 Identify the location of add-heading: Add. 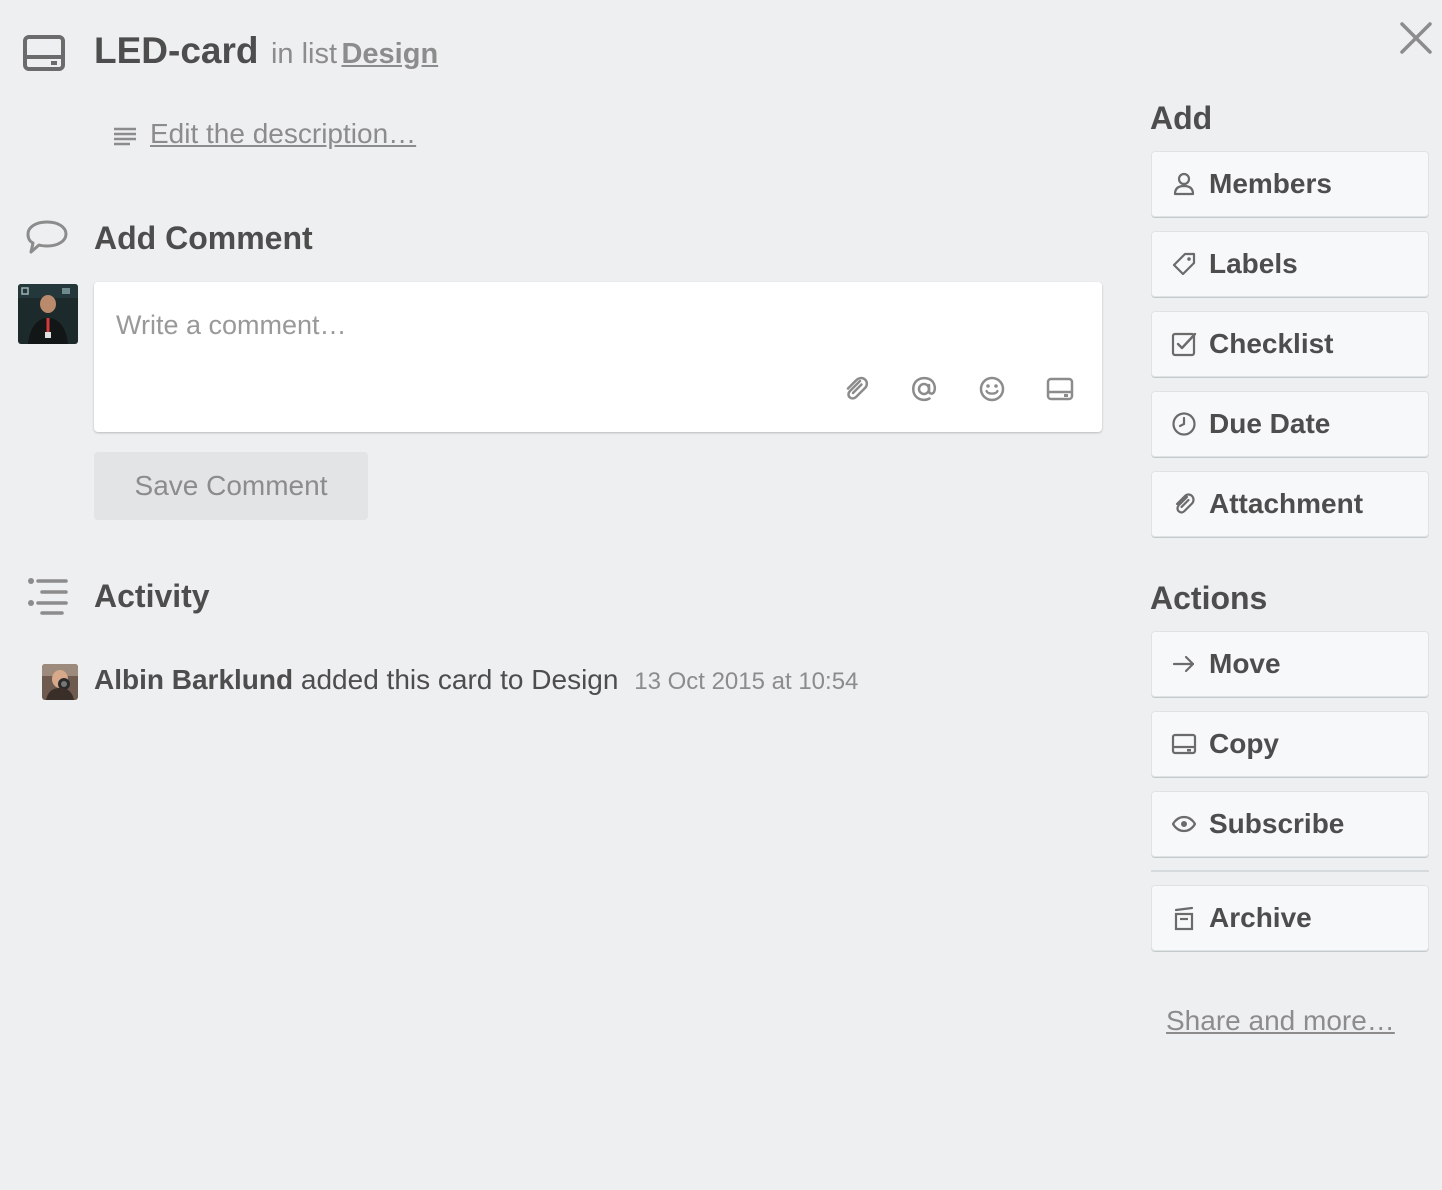
(1181, 118).